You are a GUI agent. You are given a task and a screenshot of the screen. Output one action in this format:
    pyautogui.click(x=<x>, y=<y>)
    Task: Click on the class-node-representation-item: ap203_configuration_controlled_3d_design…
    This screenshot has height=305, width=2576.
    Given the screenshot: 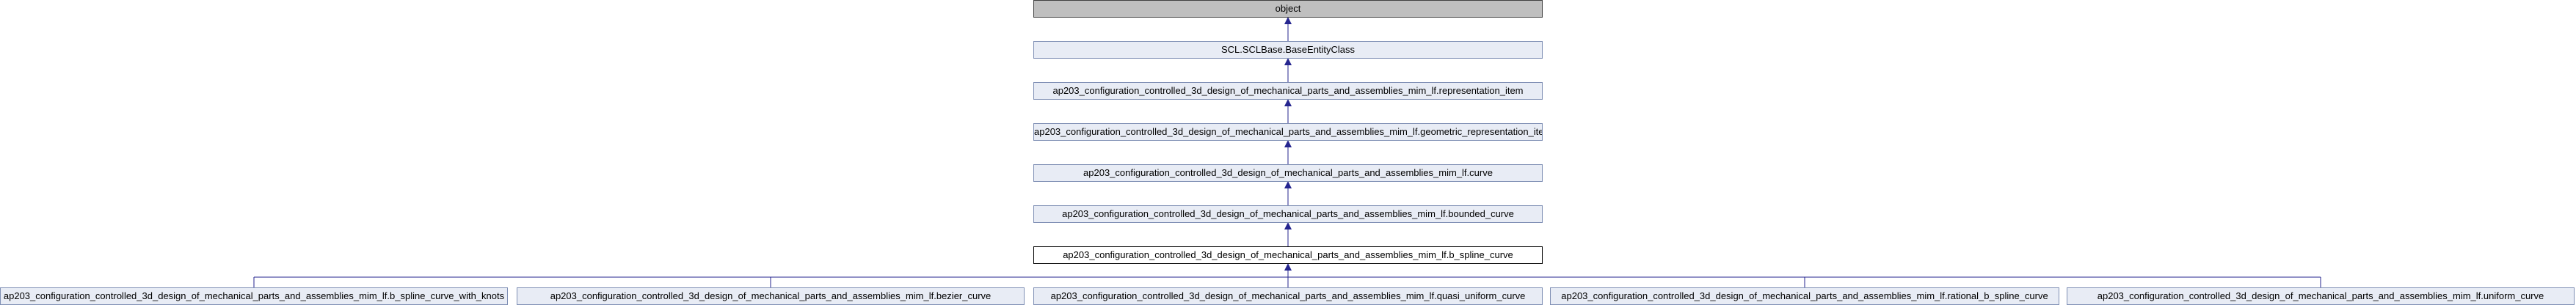 What is the action you would take?
    pyautogui.click(x=1288, y=91)
    